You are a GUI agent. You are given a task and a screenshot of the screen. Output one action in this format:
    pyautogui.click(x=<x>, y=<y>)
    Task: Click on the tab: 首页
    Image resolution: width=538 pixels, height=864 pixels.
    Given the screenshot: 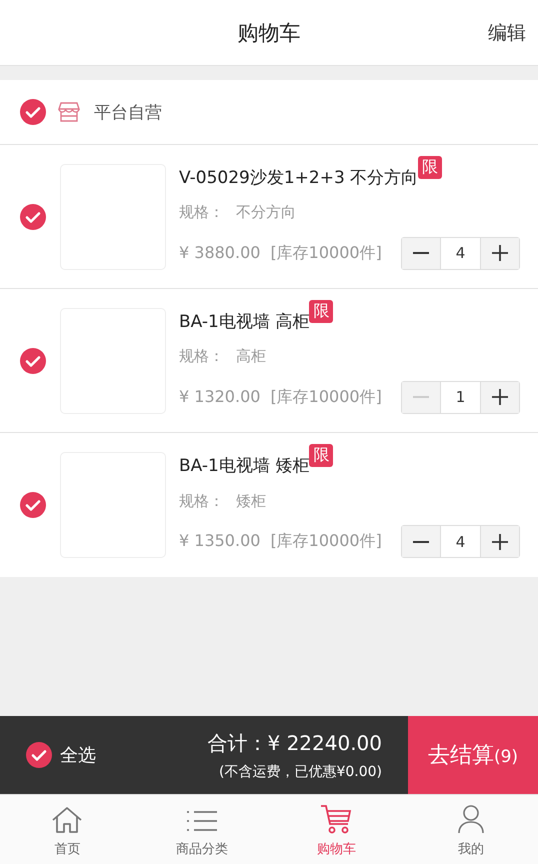 What is the action you would take?
    pyautogui.click(x=67, y=829)
    